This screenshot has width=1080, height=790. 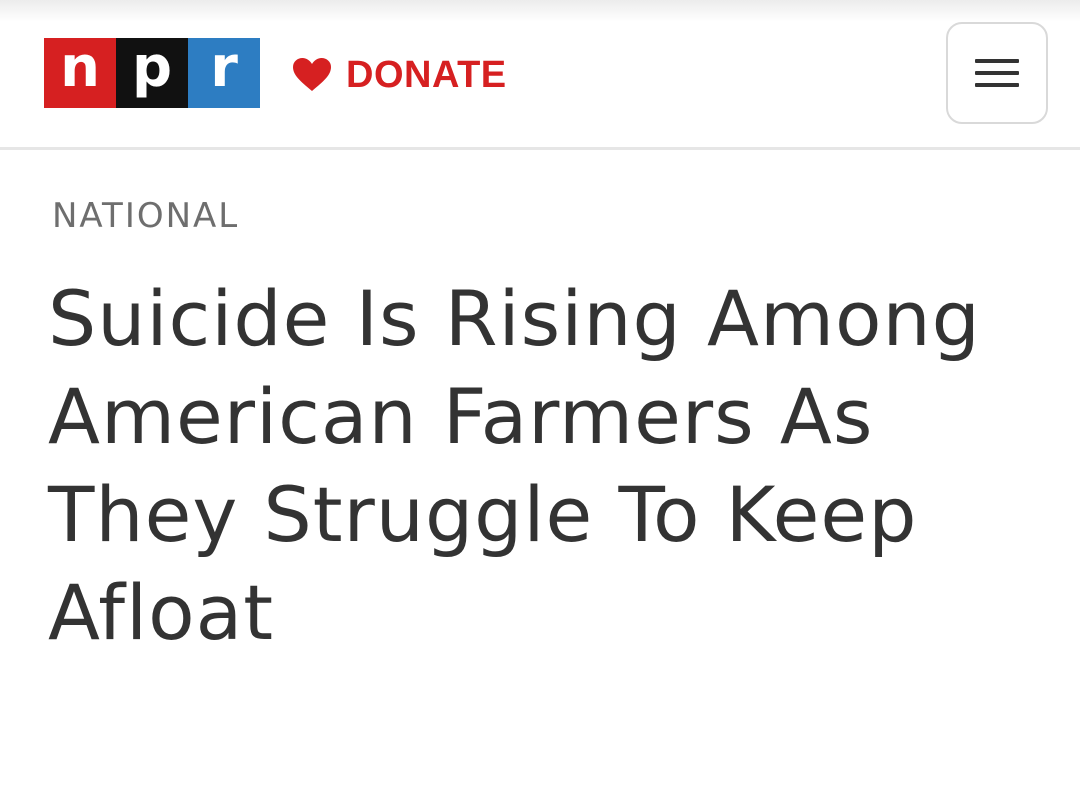 I want to click on logo-letter-p: p, so click(x=152, y=73).